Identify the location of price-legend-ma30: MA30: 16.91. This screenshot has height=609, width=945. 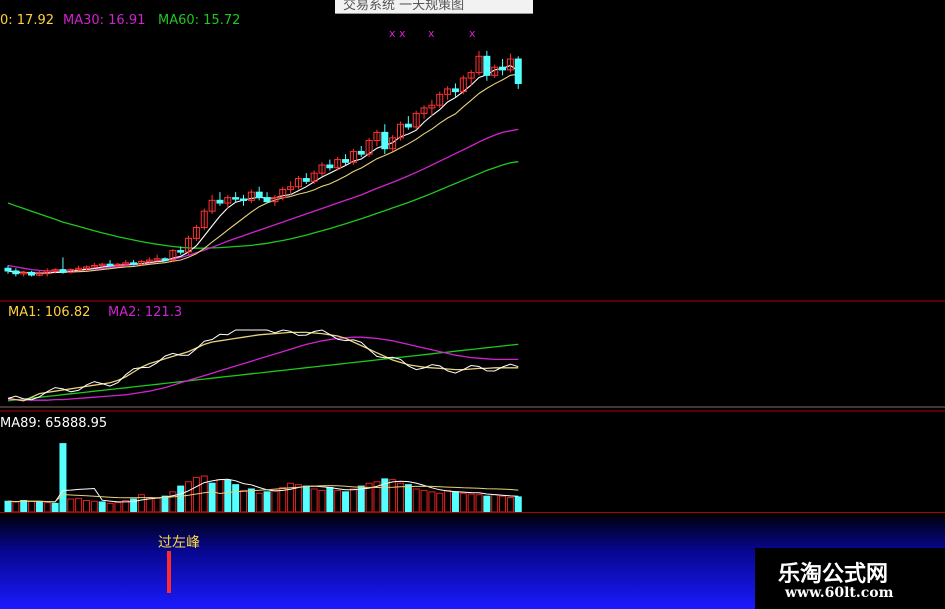
(104, 20).